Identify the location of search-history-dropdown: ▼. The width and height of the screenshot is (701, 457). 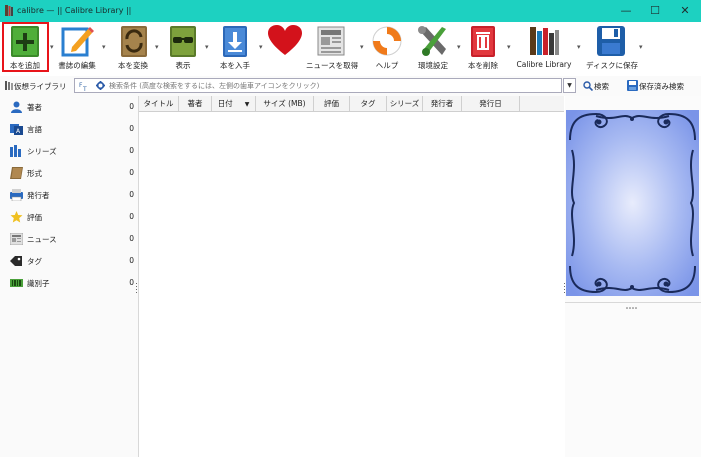
(569, 85).